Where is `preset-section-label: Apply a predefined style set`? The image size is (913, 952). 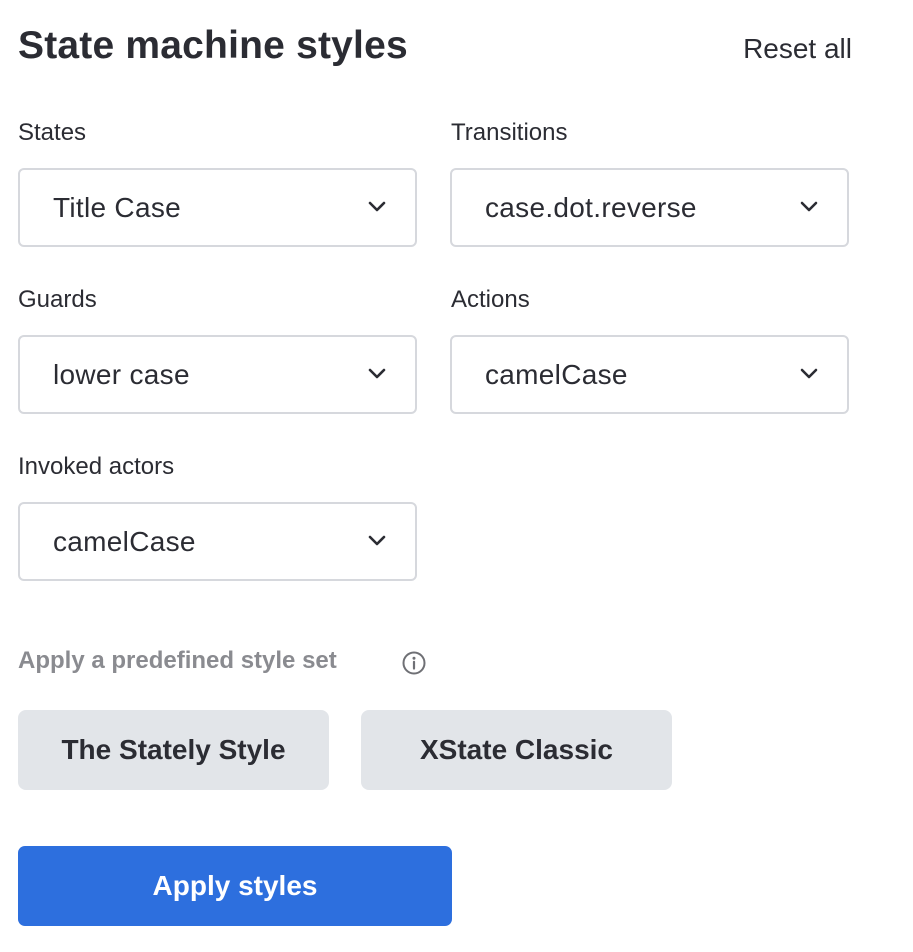 preset-section-label: Apply a predefined style set is located at coordinates (177, 660).